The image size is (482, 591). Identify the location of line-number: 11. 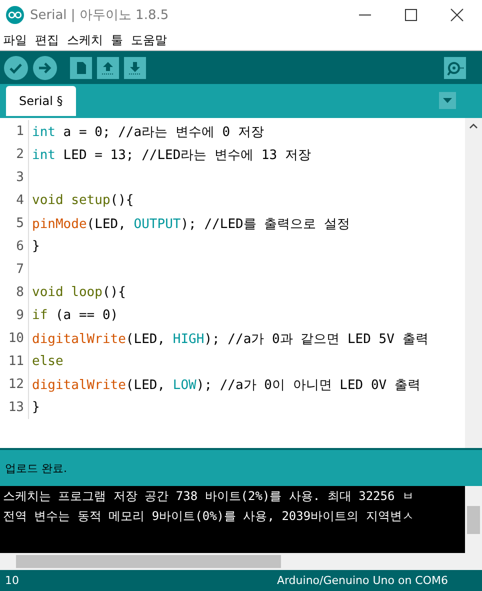
(14, 361).